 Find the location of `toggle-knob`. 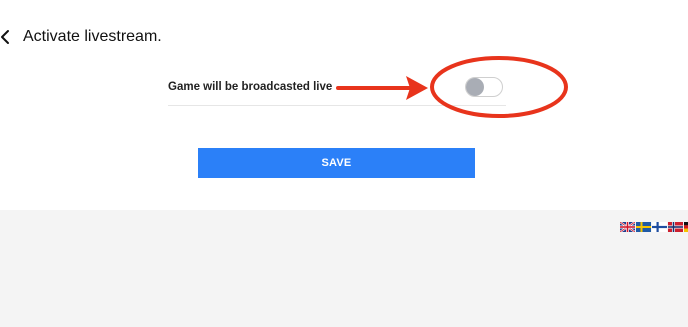

toggle-knob is located at coordinates (475, 87).